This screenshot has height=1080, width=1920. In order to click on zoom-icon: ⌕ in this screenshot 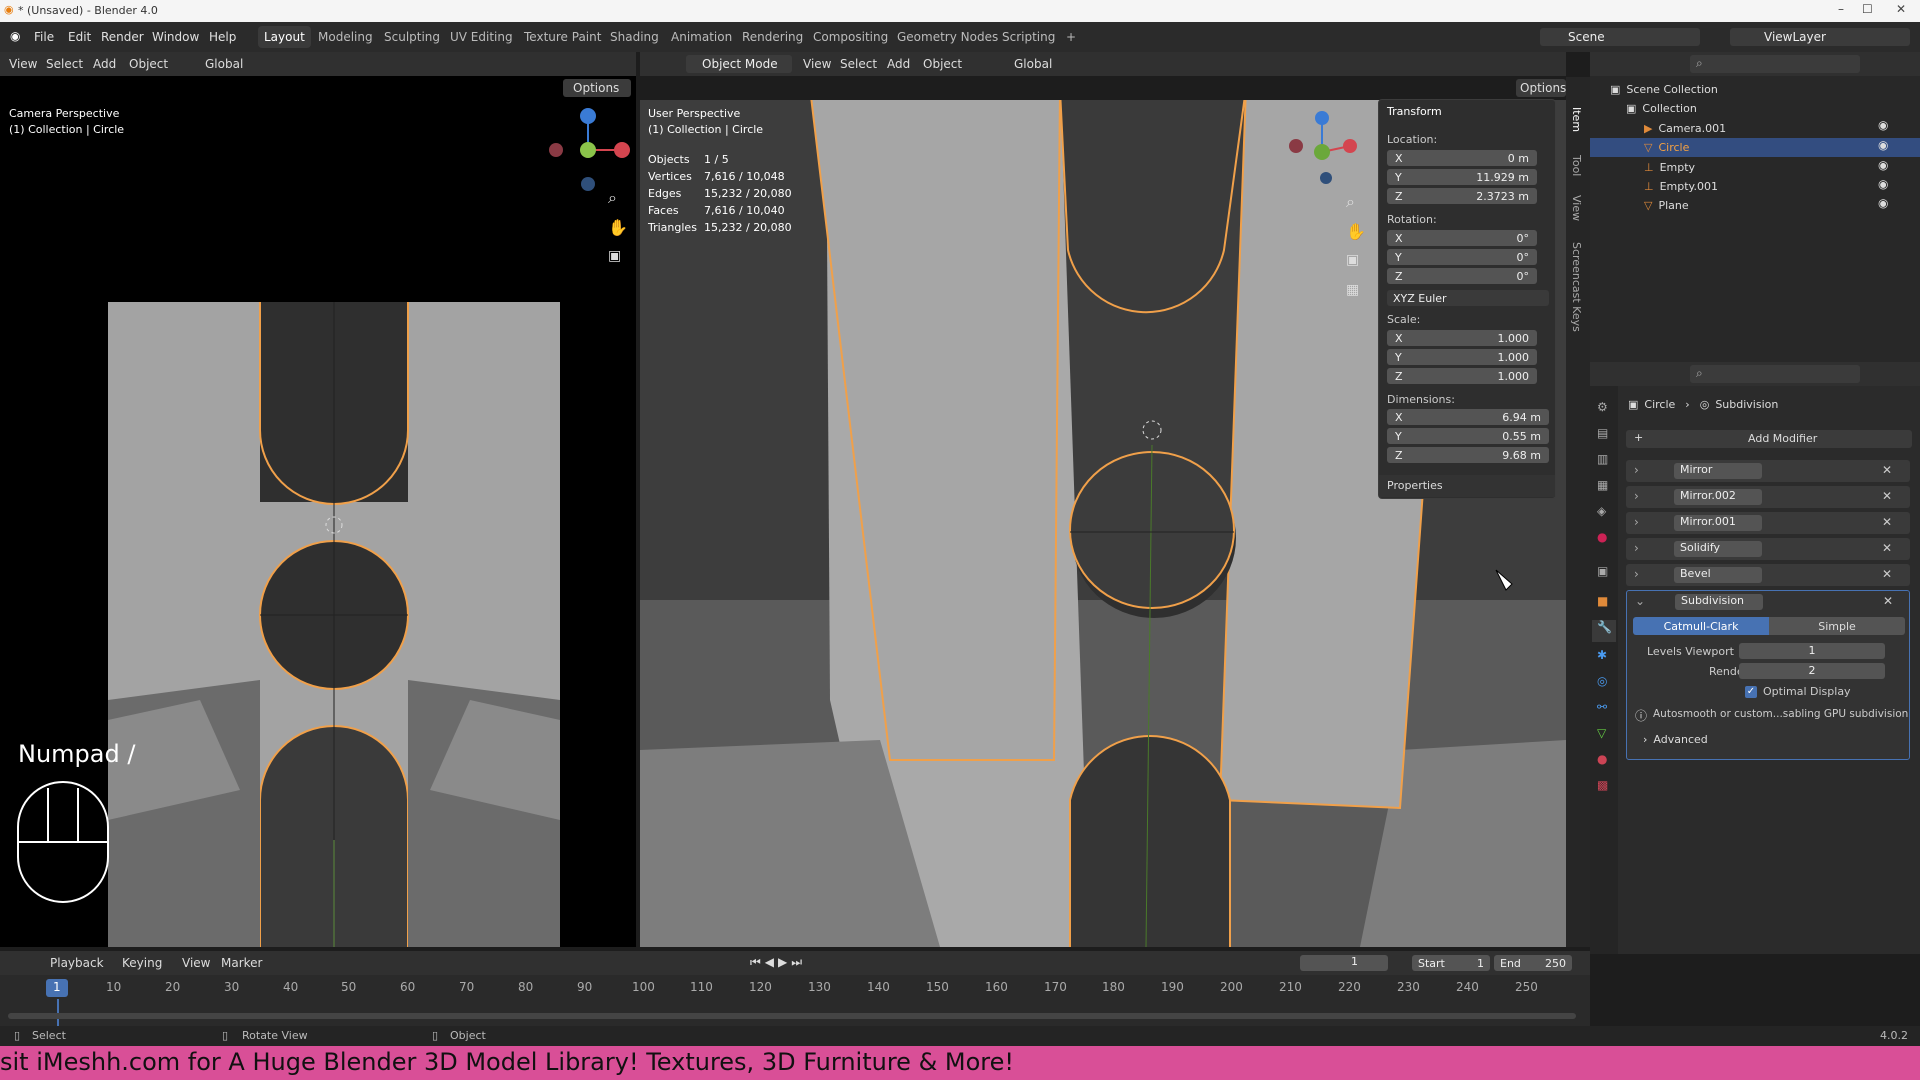, I will do `click(612, 198)`.